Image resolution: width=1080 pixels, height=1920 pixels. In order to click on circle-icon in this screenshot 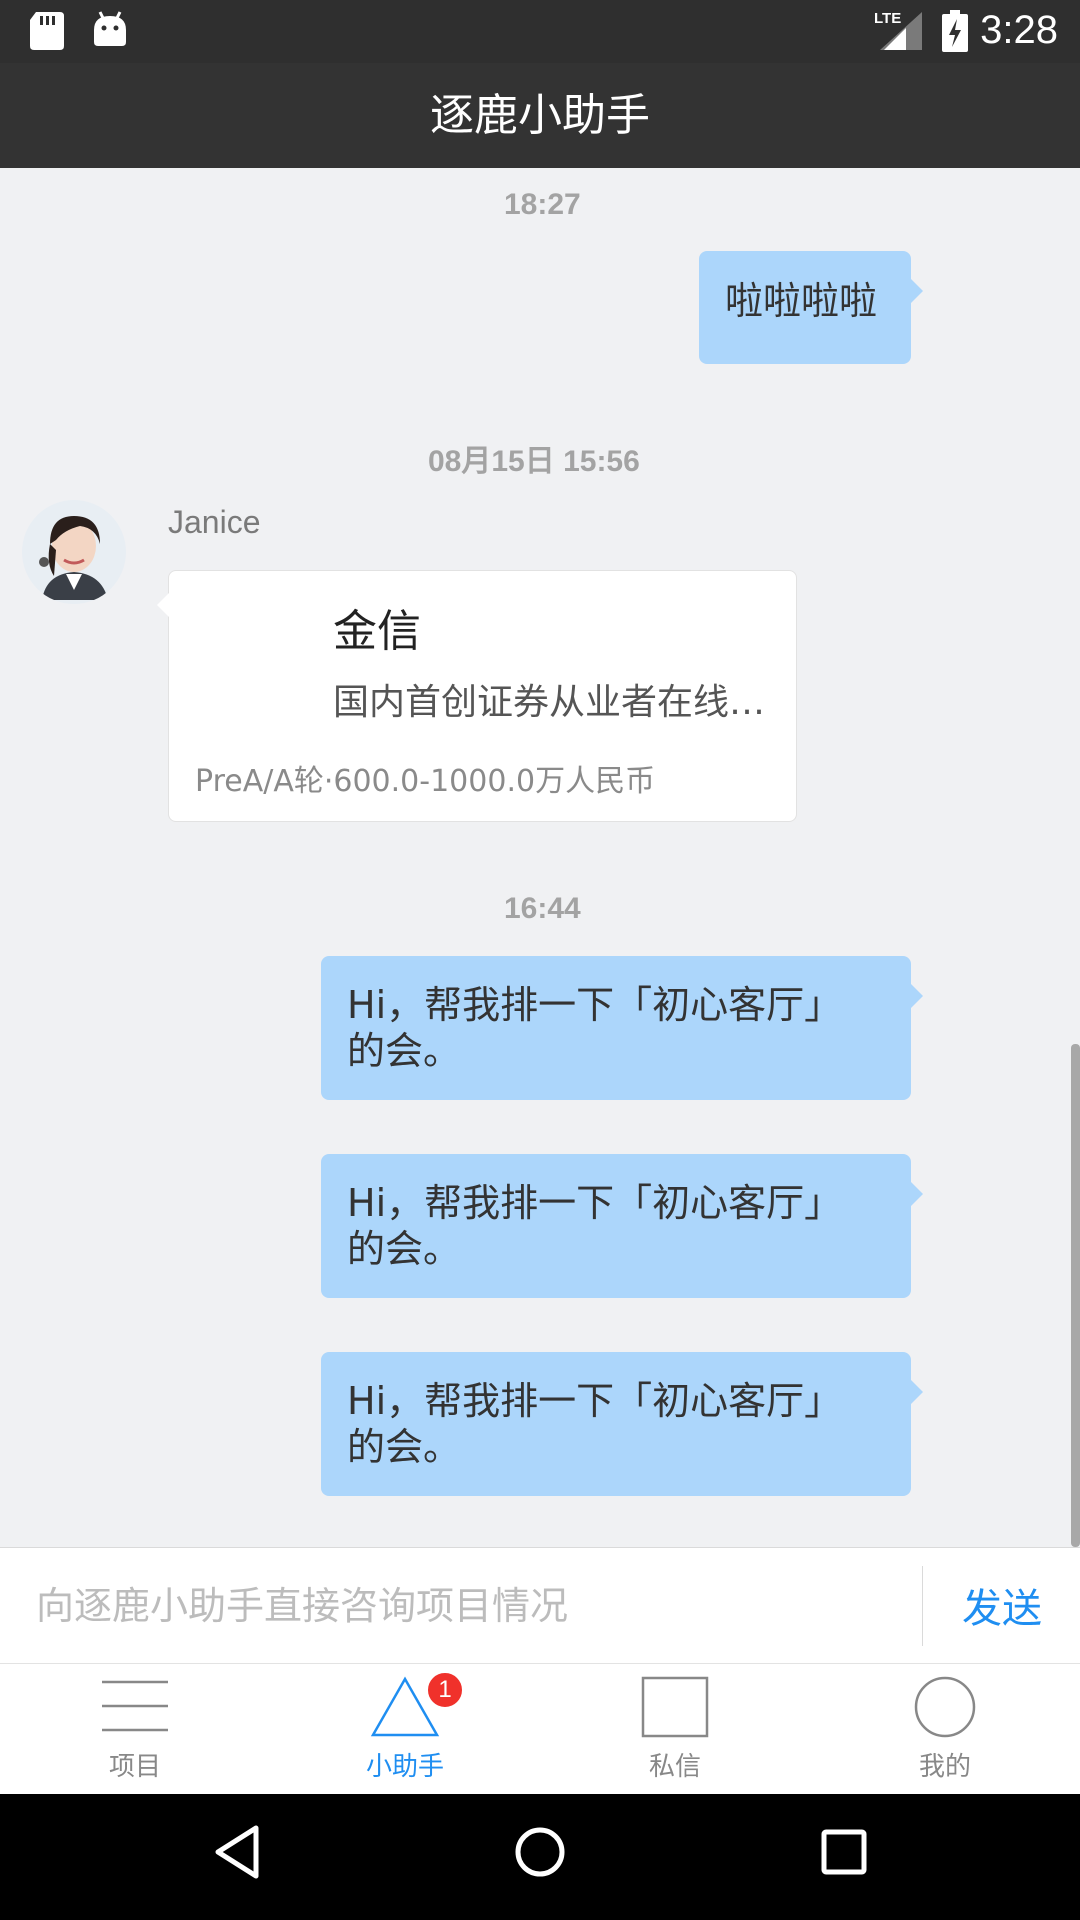, I will do `click(945, 1707)`.